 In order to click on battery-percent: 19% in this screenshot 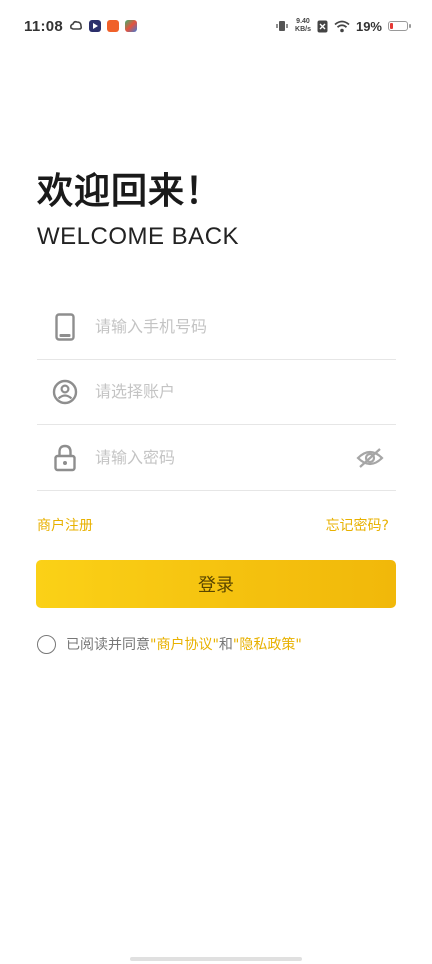, I will do `click(368, 26)`.